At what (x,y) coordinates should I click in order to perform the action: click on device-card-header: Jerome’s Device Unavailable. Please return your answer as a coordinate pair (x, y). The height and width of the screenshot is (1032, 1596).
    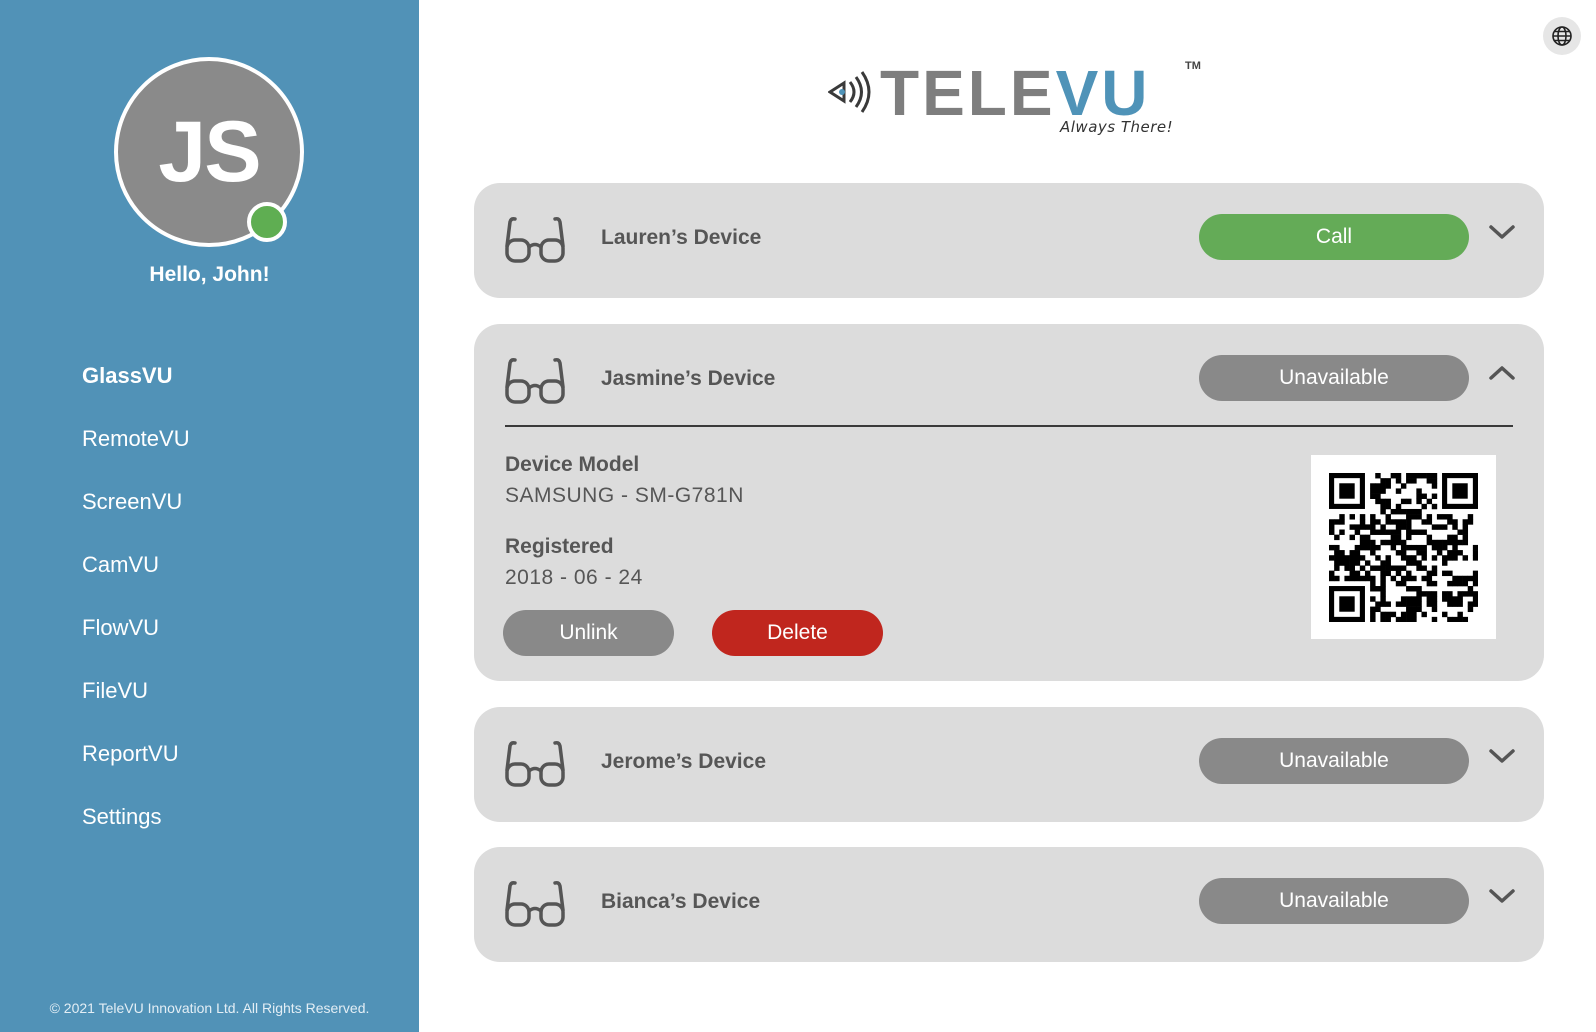
    Looking at the image, I should click on (1009, 764).